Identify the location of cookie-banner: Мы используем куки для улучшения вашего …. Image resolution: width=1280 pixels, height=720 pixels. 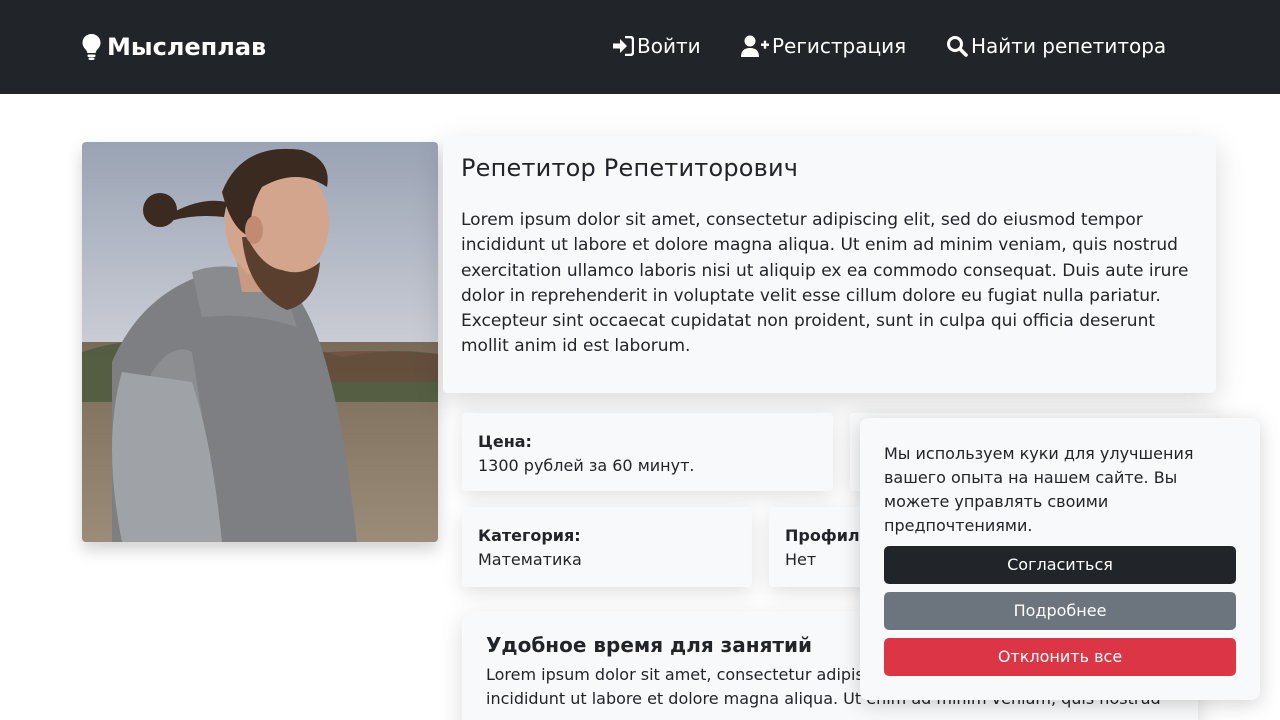
(1060, 559).